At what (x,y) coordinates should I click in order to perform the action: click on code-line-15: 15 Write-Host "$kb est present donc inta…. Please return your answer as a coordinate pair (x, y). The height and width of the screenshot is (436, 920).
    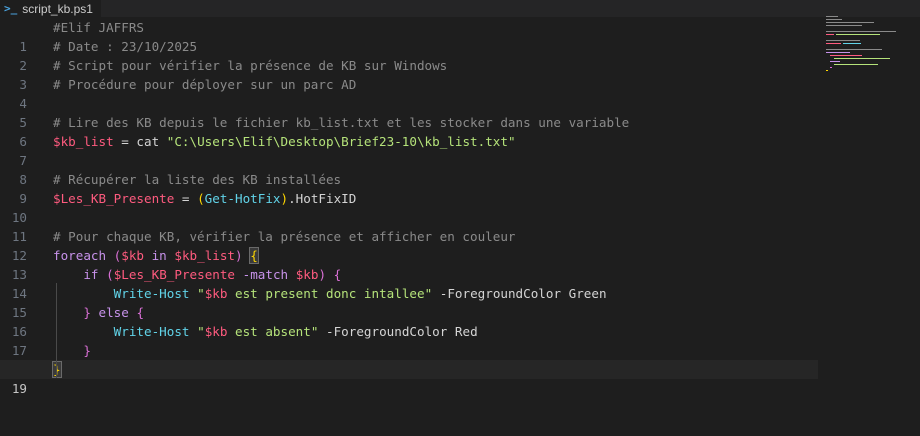
    Looking at the image, I should click on (409, 302).